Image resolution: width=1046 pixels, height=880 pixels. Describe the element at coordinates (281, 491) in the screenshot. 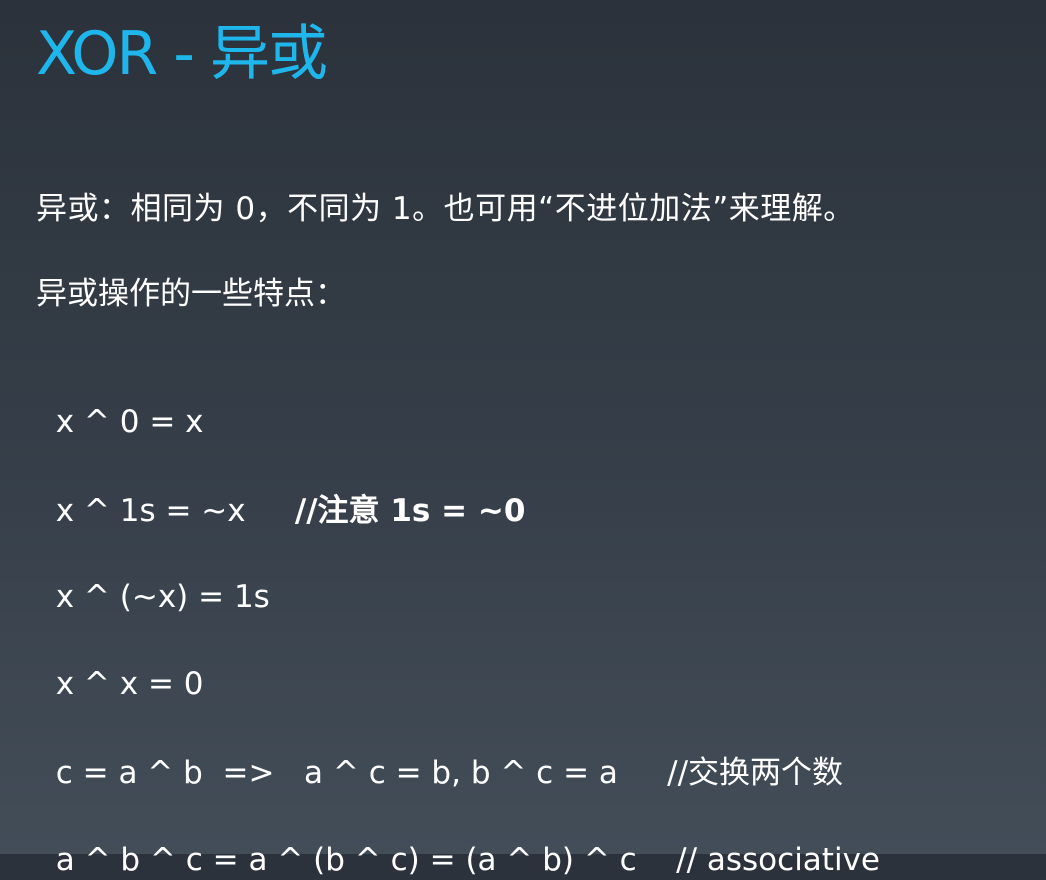

I see `property-ones: x ^ 1s = ~x //注意 1s = ~0` at that location.